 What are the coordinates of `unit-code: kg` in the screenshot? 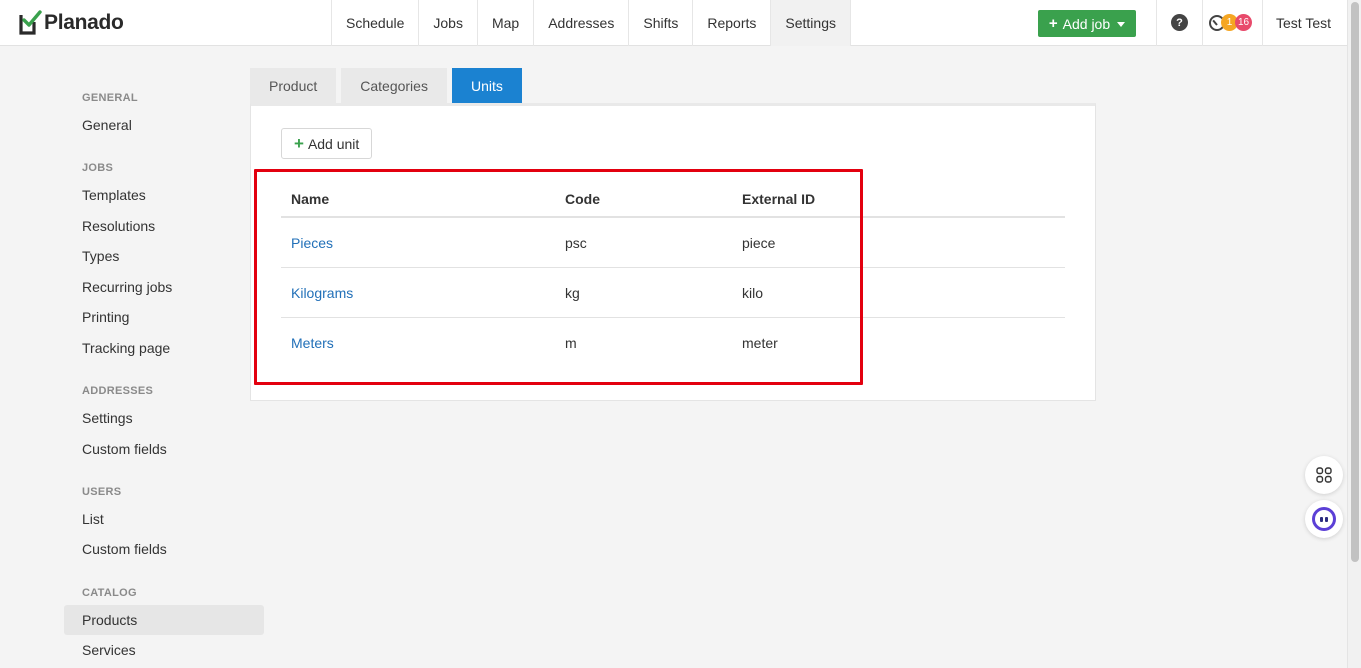 It's located at (572, 292).